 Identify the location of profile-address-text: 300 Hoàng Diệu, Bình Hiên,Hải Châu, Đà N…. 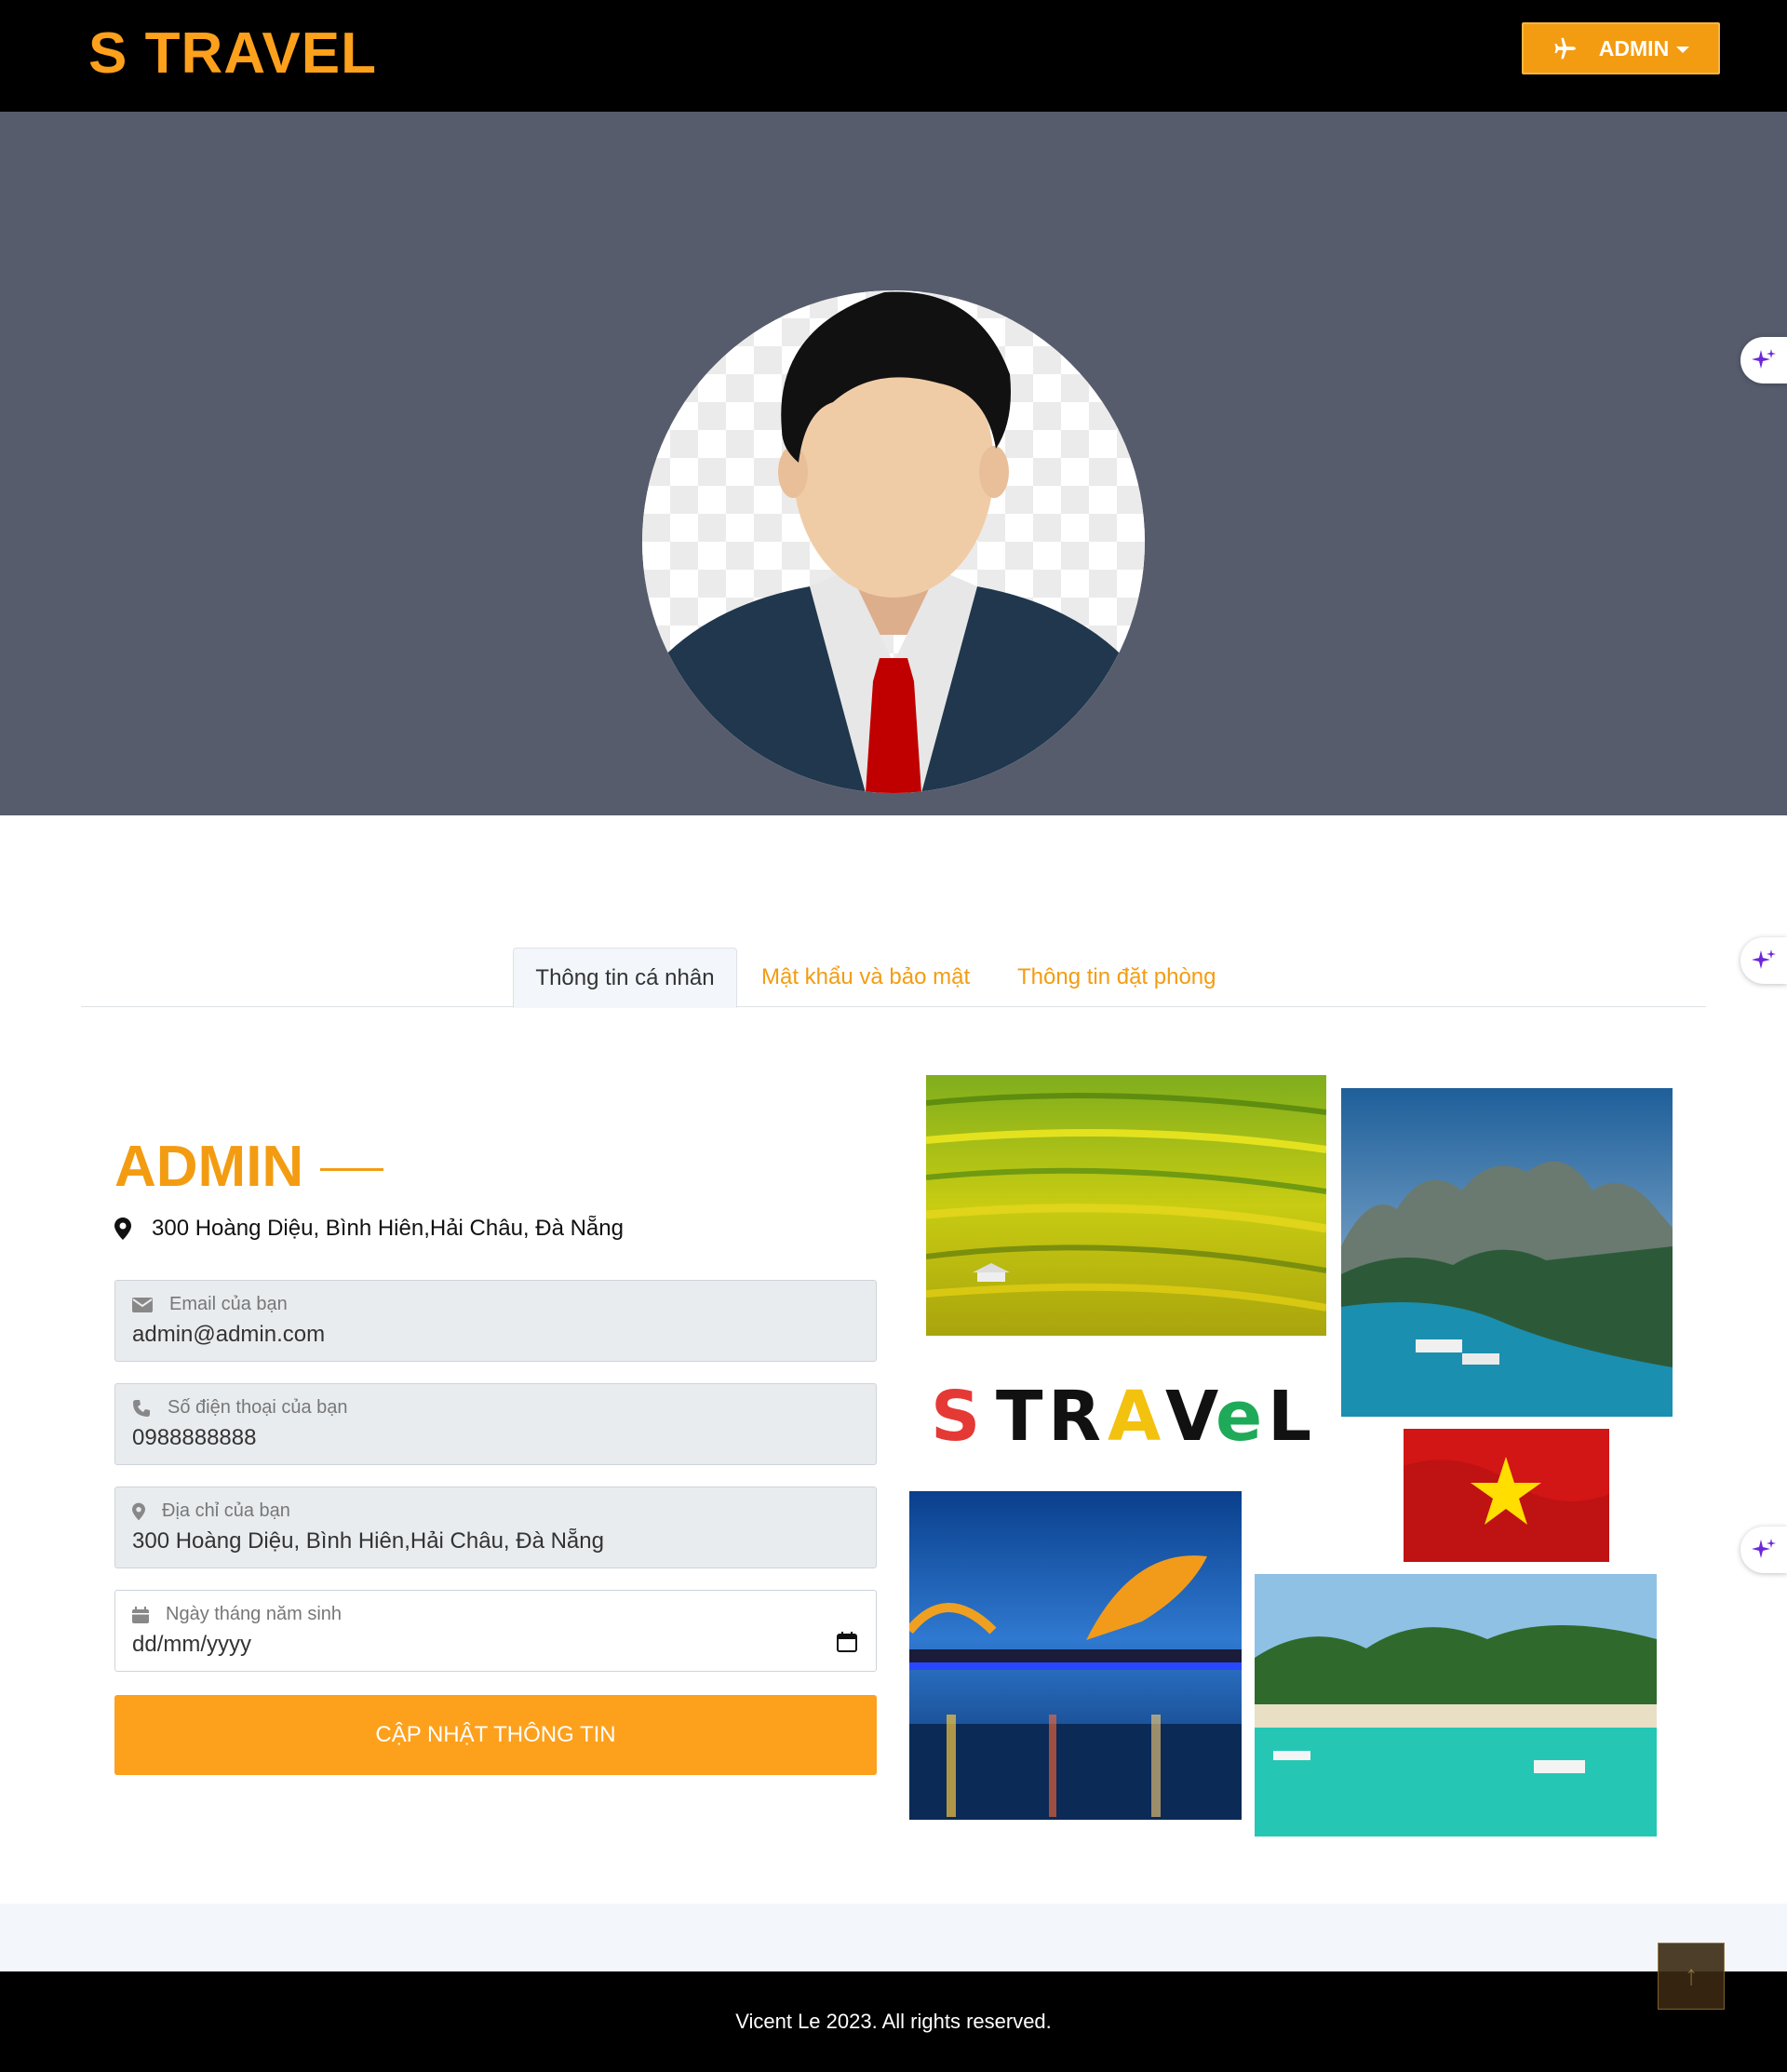
(388, 1228).